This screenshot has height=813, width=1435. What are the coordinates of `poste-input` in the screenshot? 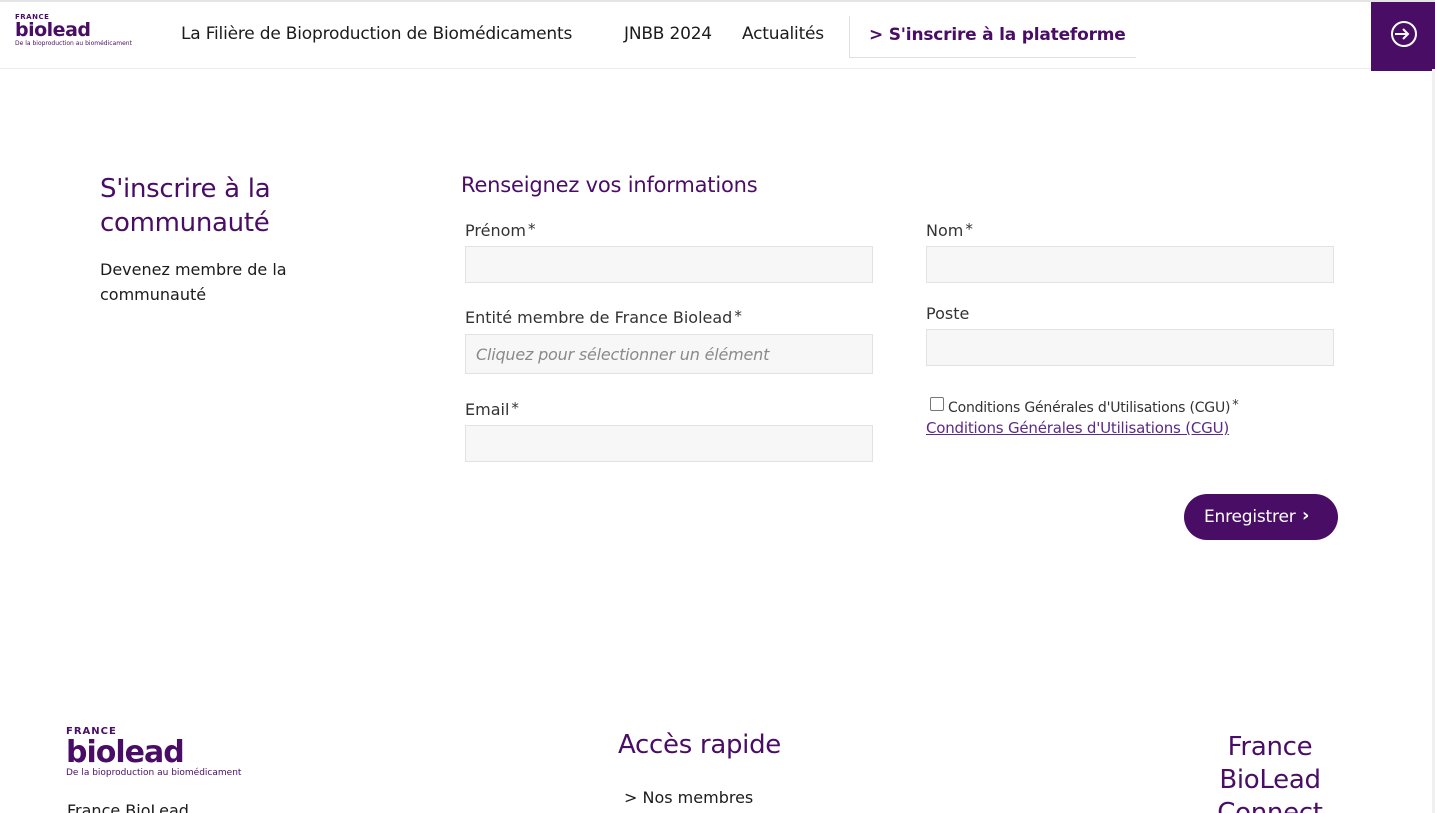 It's located at (1130, 347).